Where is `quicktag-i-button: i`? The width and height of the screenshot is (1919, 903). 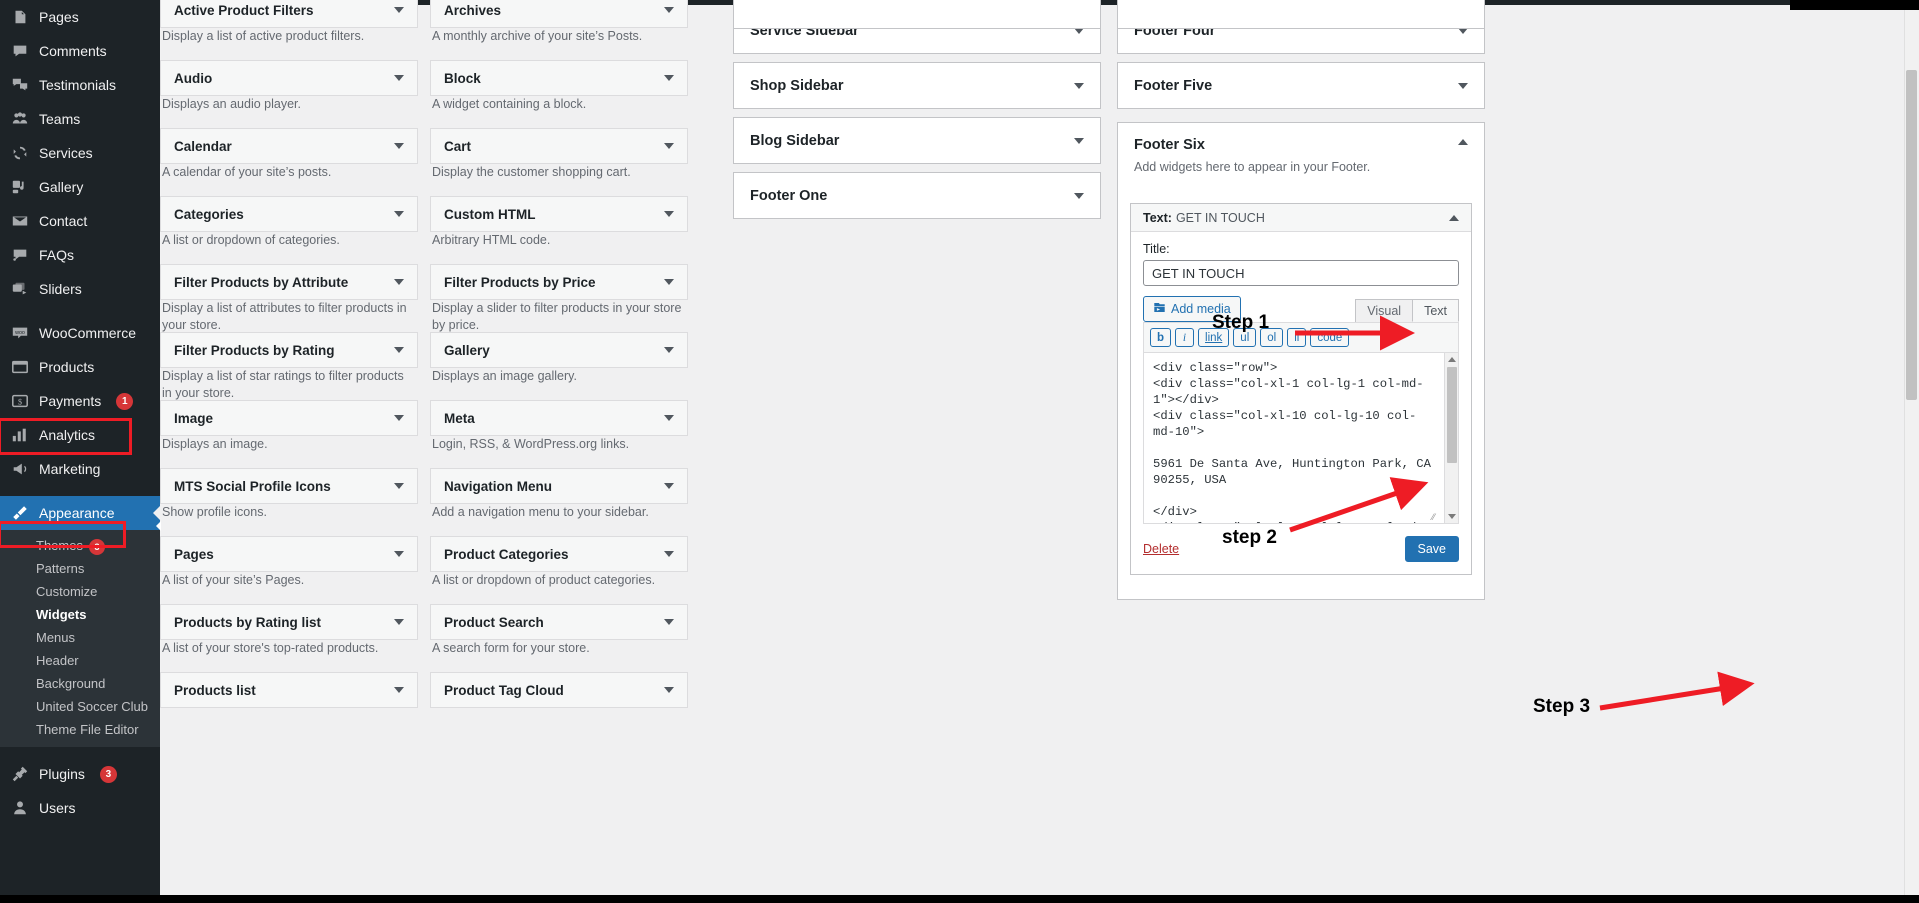 quicktag-i-button: i is located at coordinates (1185, 337).